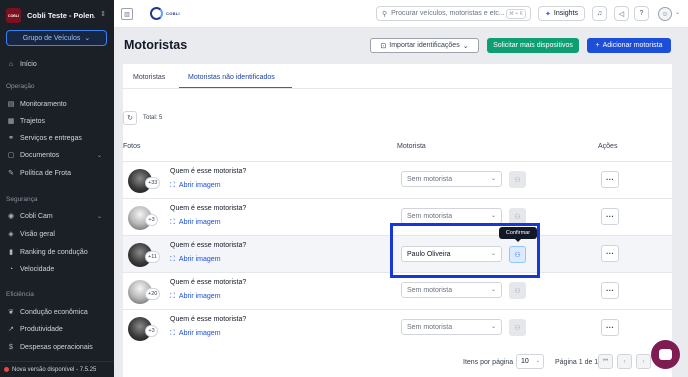 The image size is (688, 377). Describe the element at coordinates (525, 361) in the screenshot. I see `page-size-value: 10` at that location.